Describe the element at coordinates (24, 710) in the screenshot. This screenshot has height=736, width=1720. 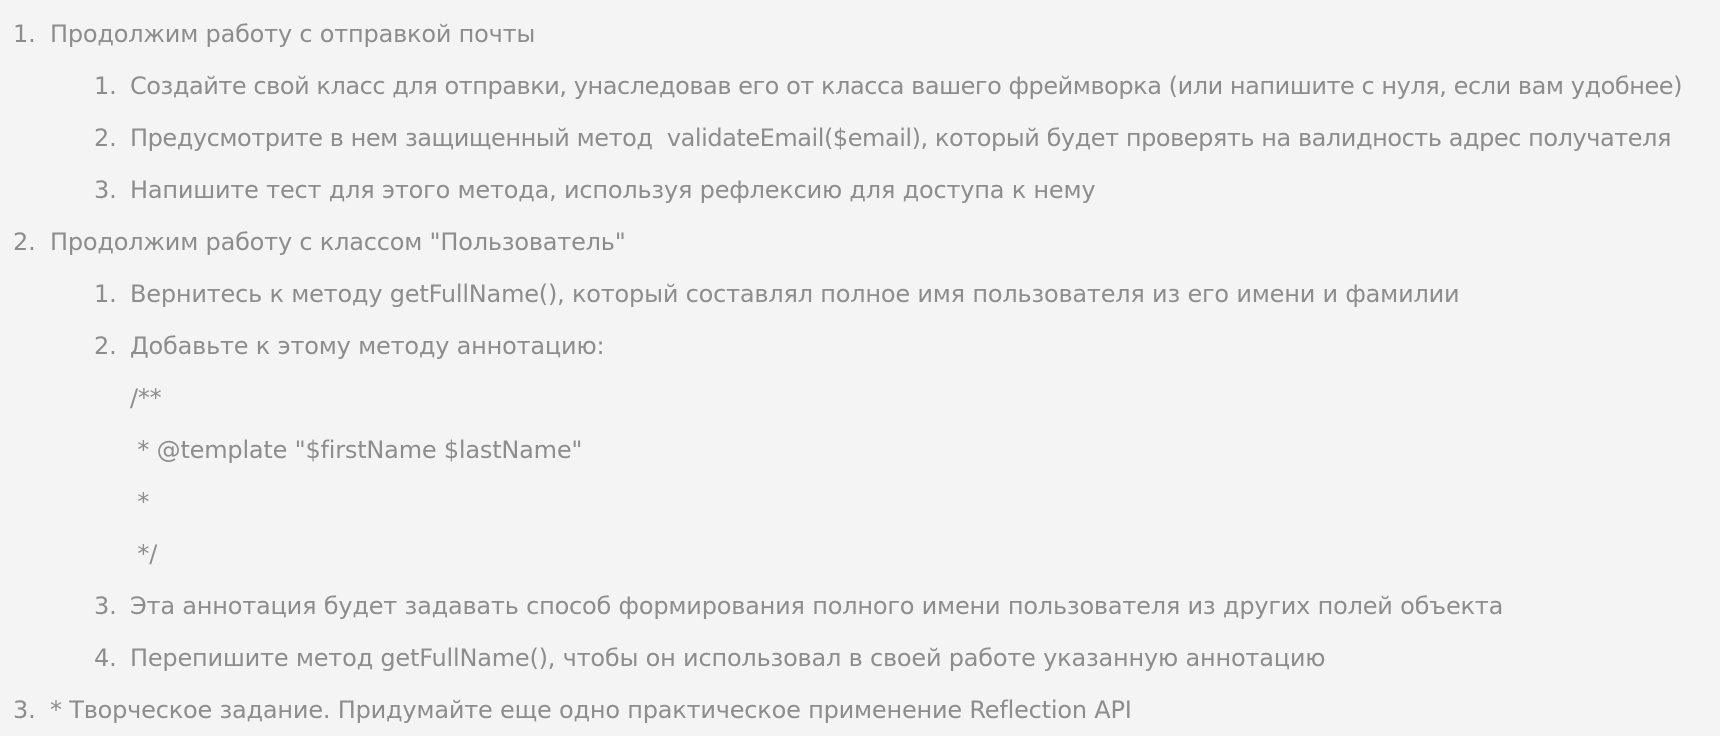
I see `list-item-number: 3.` at that location.